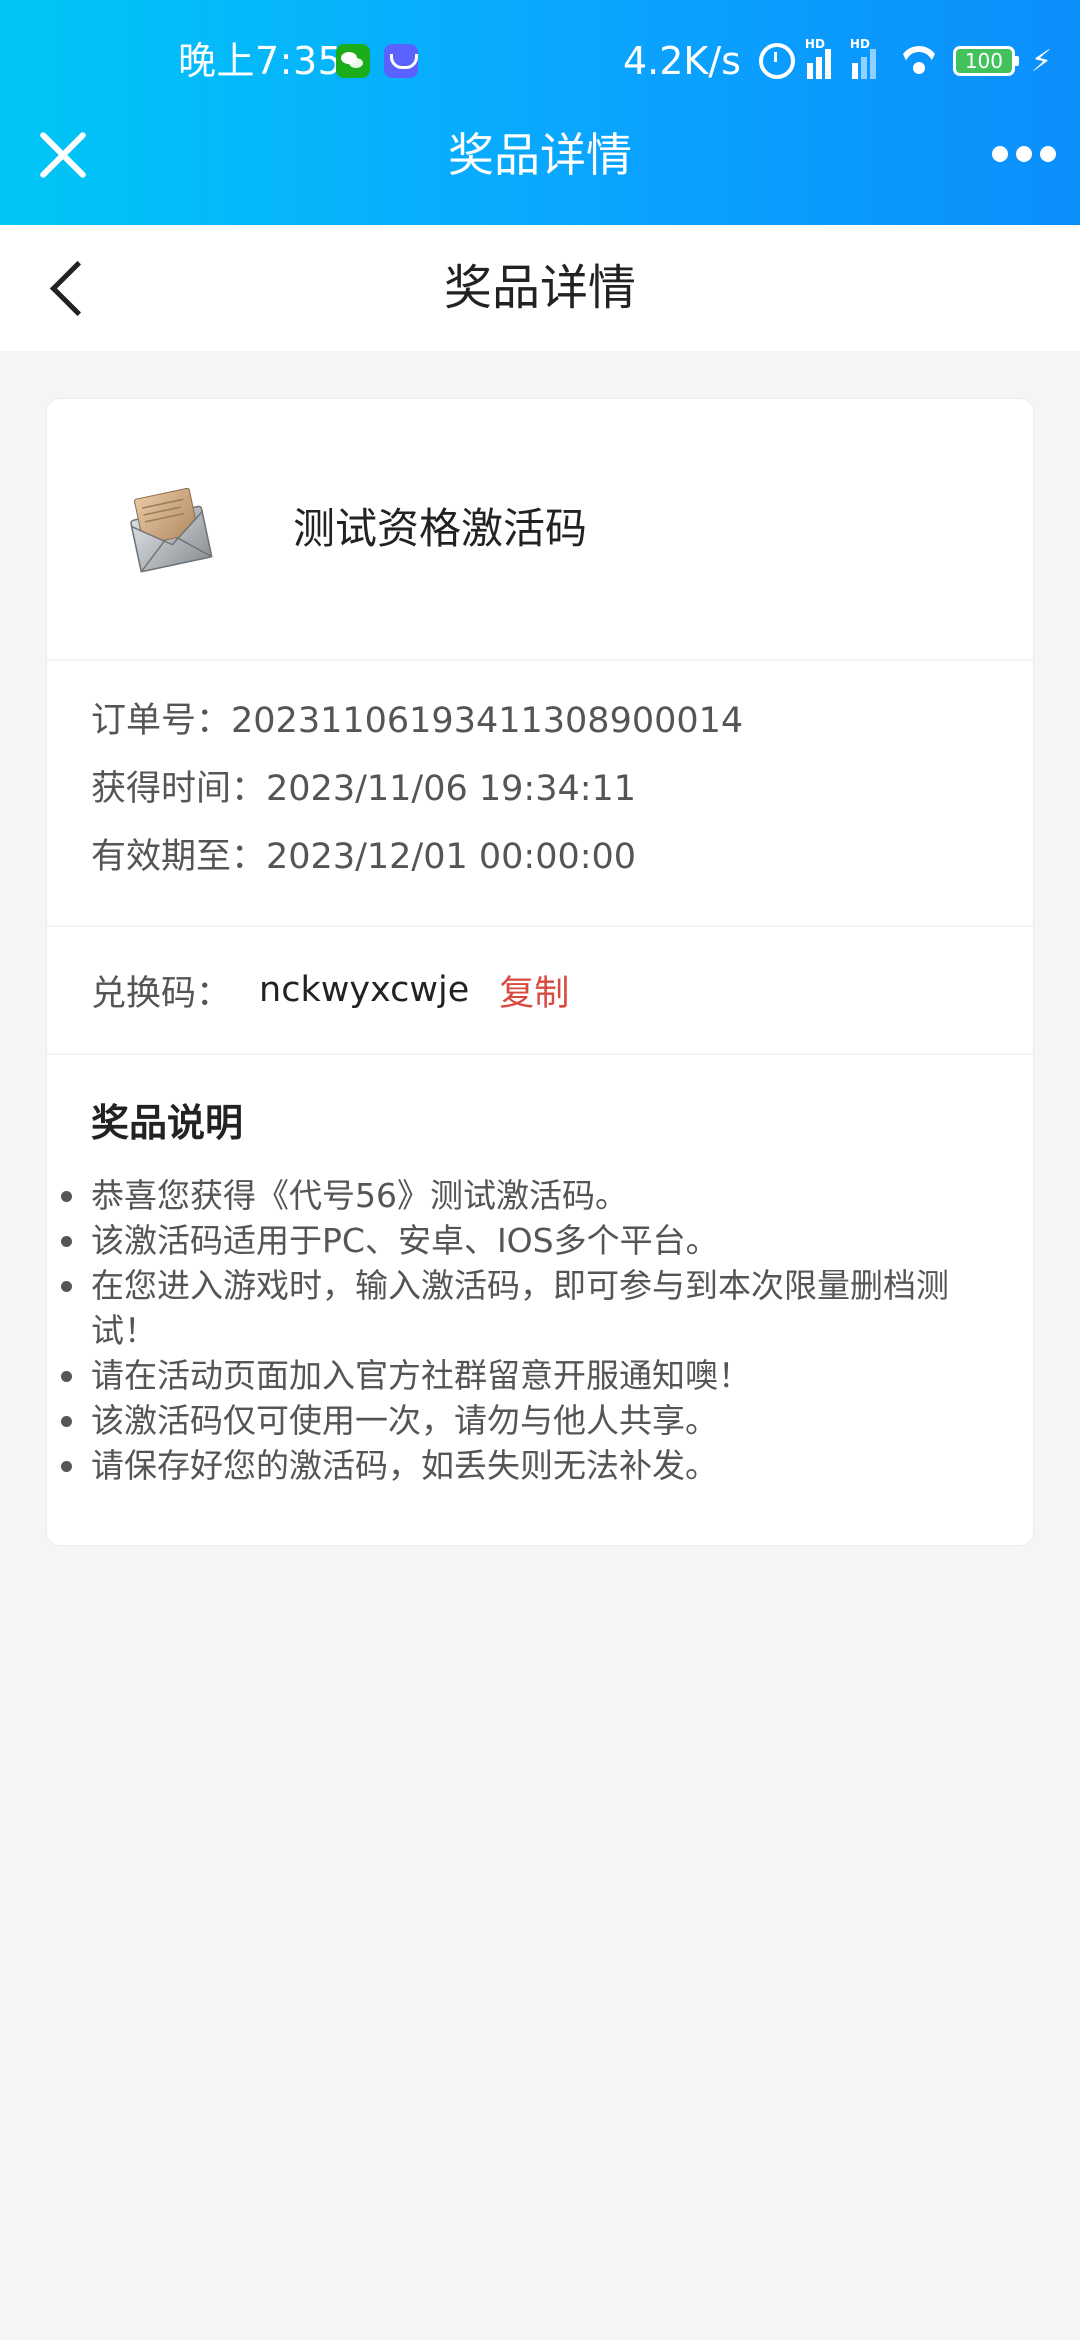  I want to click on lark-icon, so click(401, 61).